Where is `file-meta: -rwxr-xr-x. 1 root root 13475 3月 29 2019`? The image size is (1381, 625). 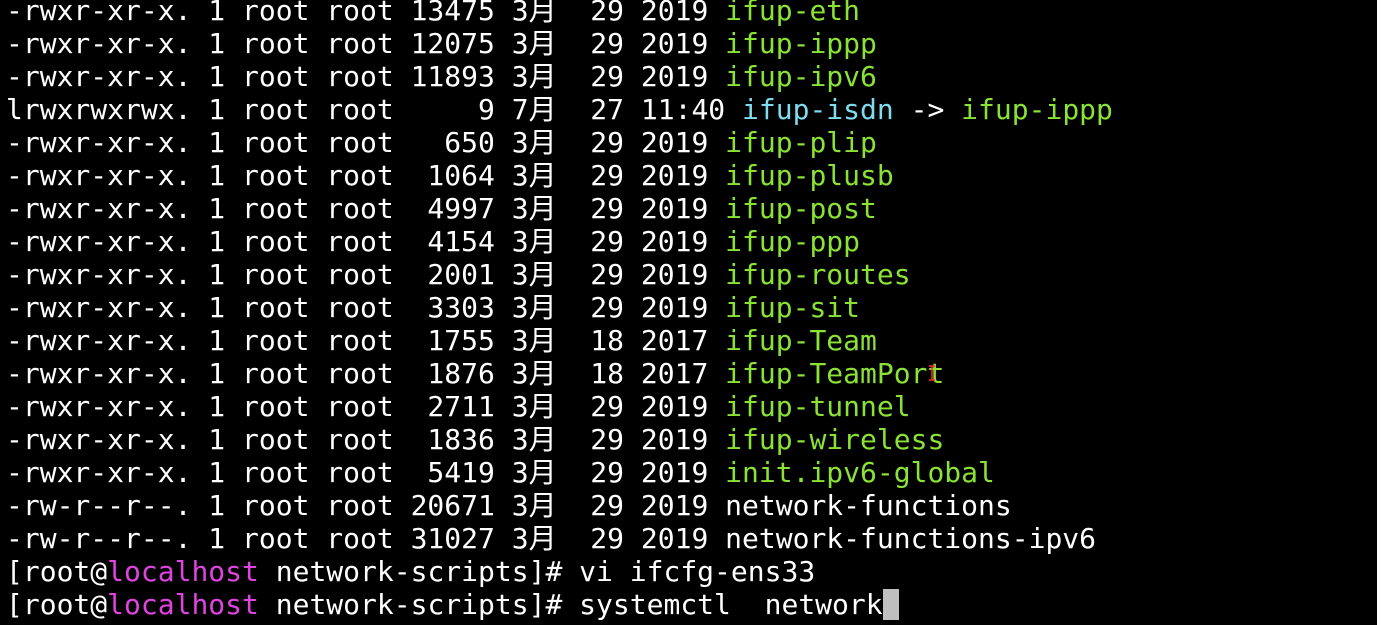
file-meta: -rwxr-xr-x. 1 root root 13475 3月 29 2019 is located at coordinates (366, 13).